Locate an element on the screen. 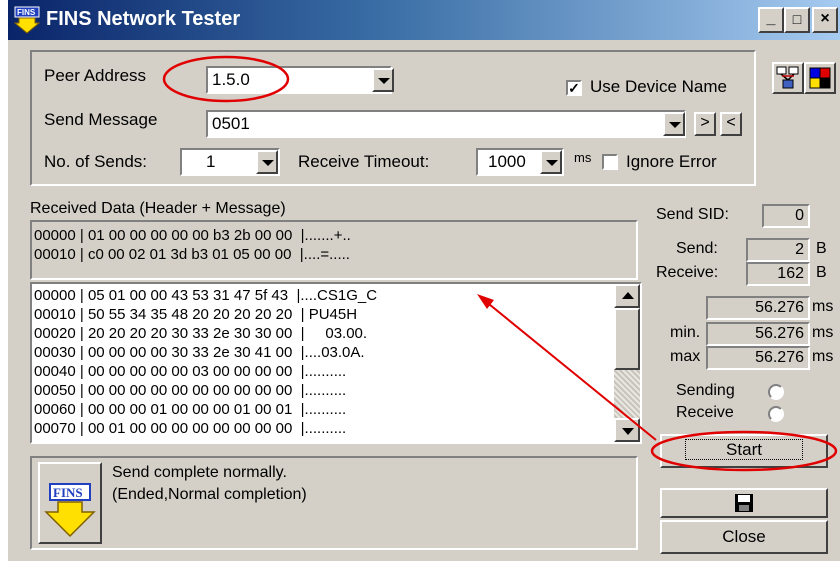  status-line-1: Send complete normally. is located at coordinates (199, 472).